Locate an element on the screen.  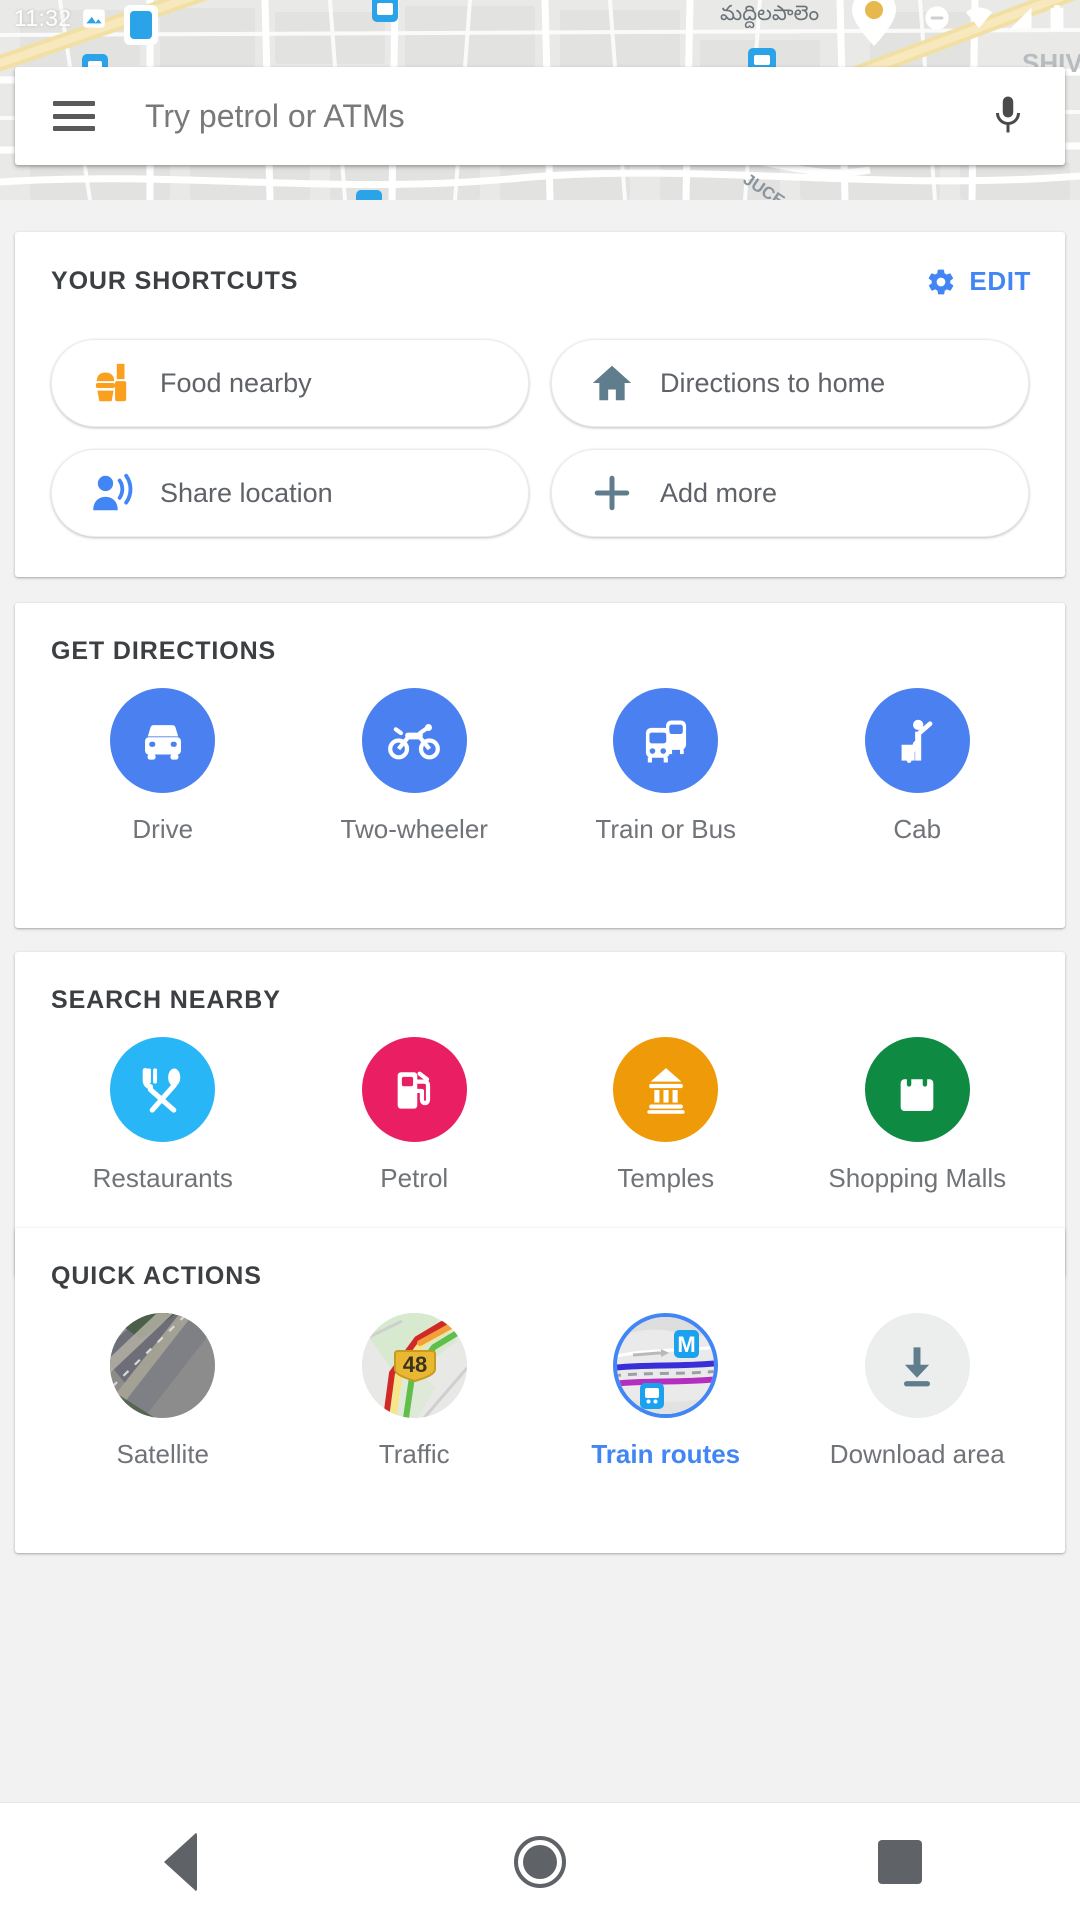
train-routes-thumbnail: M is located at coordinates (666, 1365).